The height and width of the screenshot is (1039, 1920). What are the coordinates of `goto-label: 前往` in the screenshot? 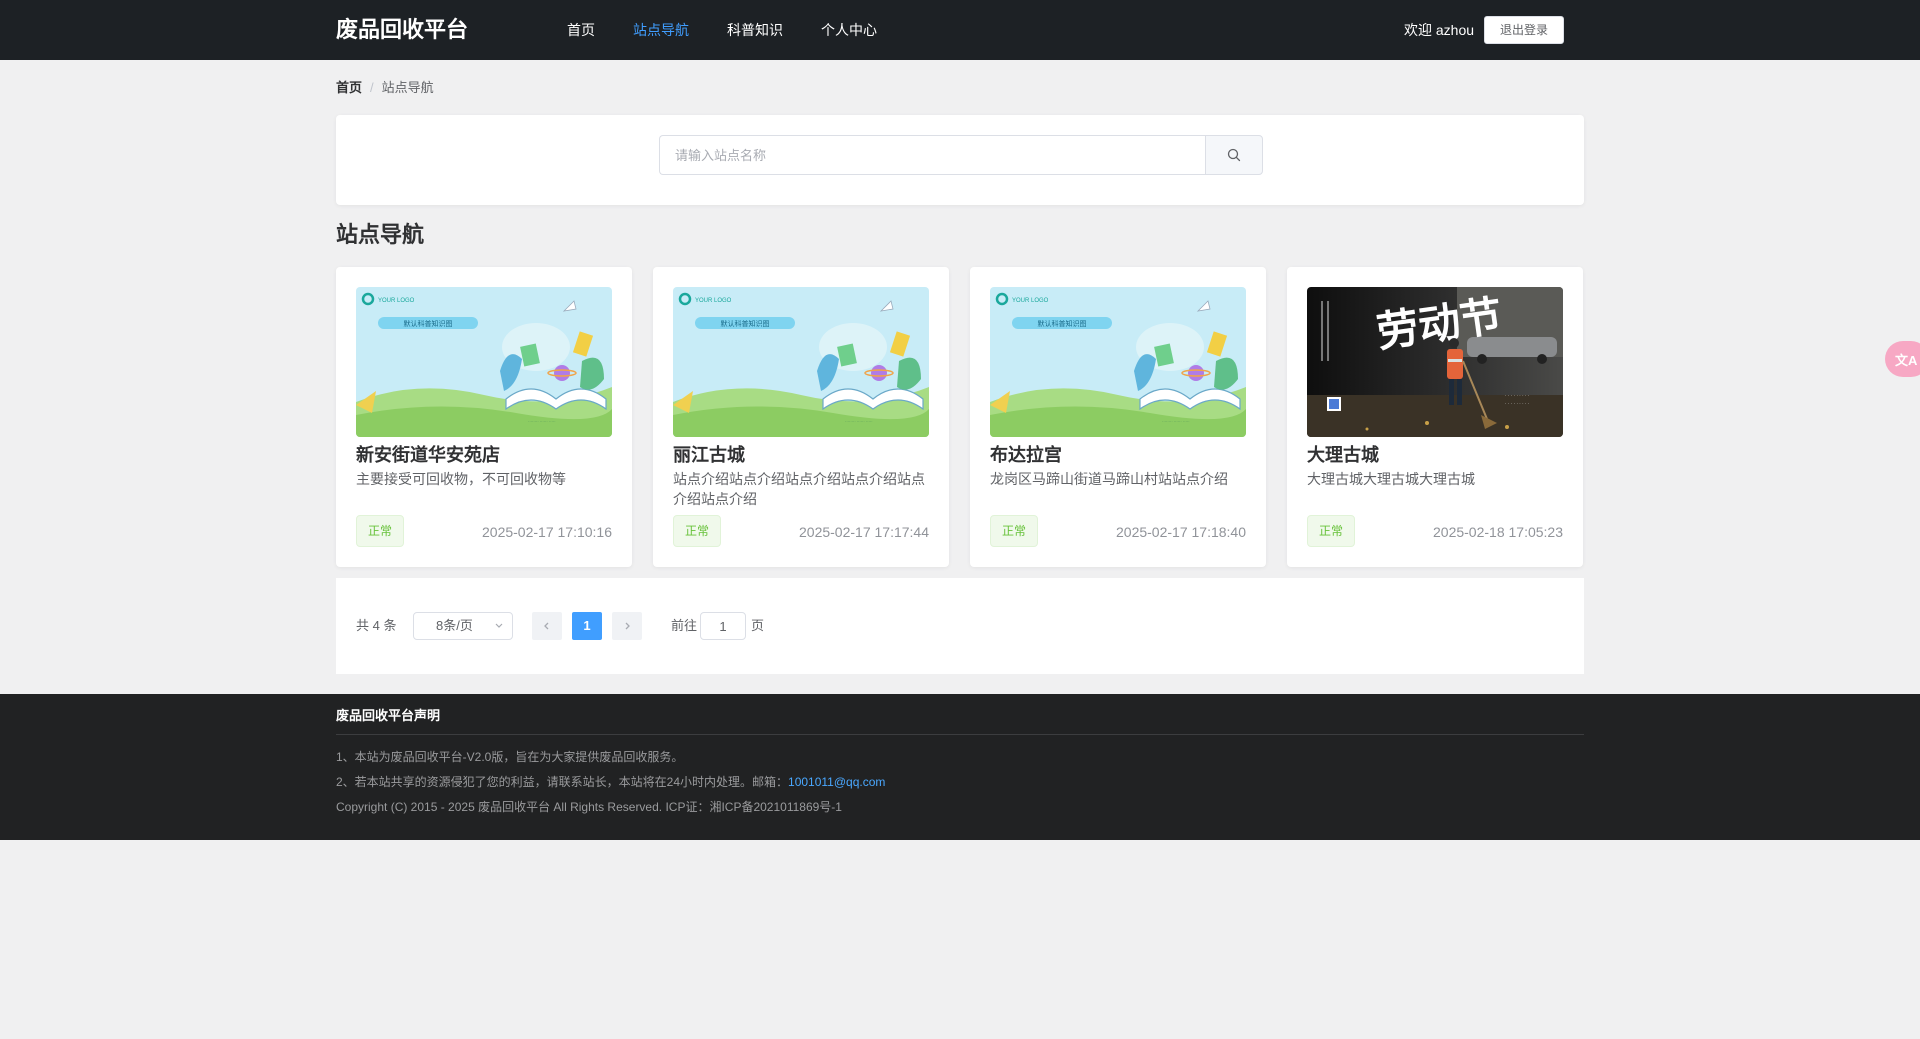 It's located at (684, 625).